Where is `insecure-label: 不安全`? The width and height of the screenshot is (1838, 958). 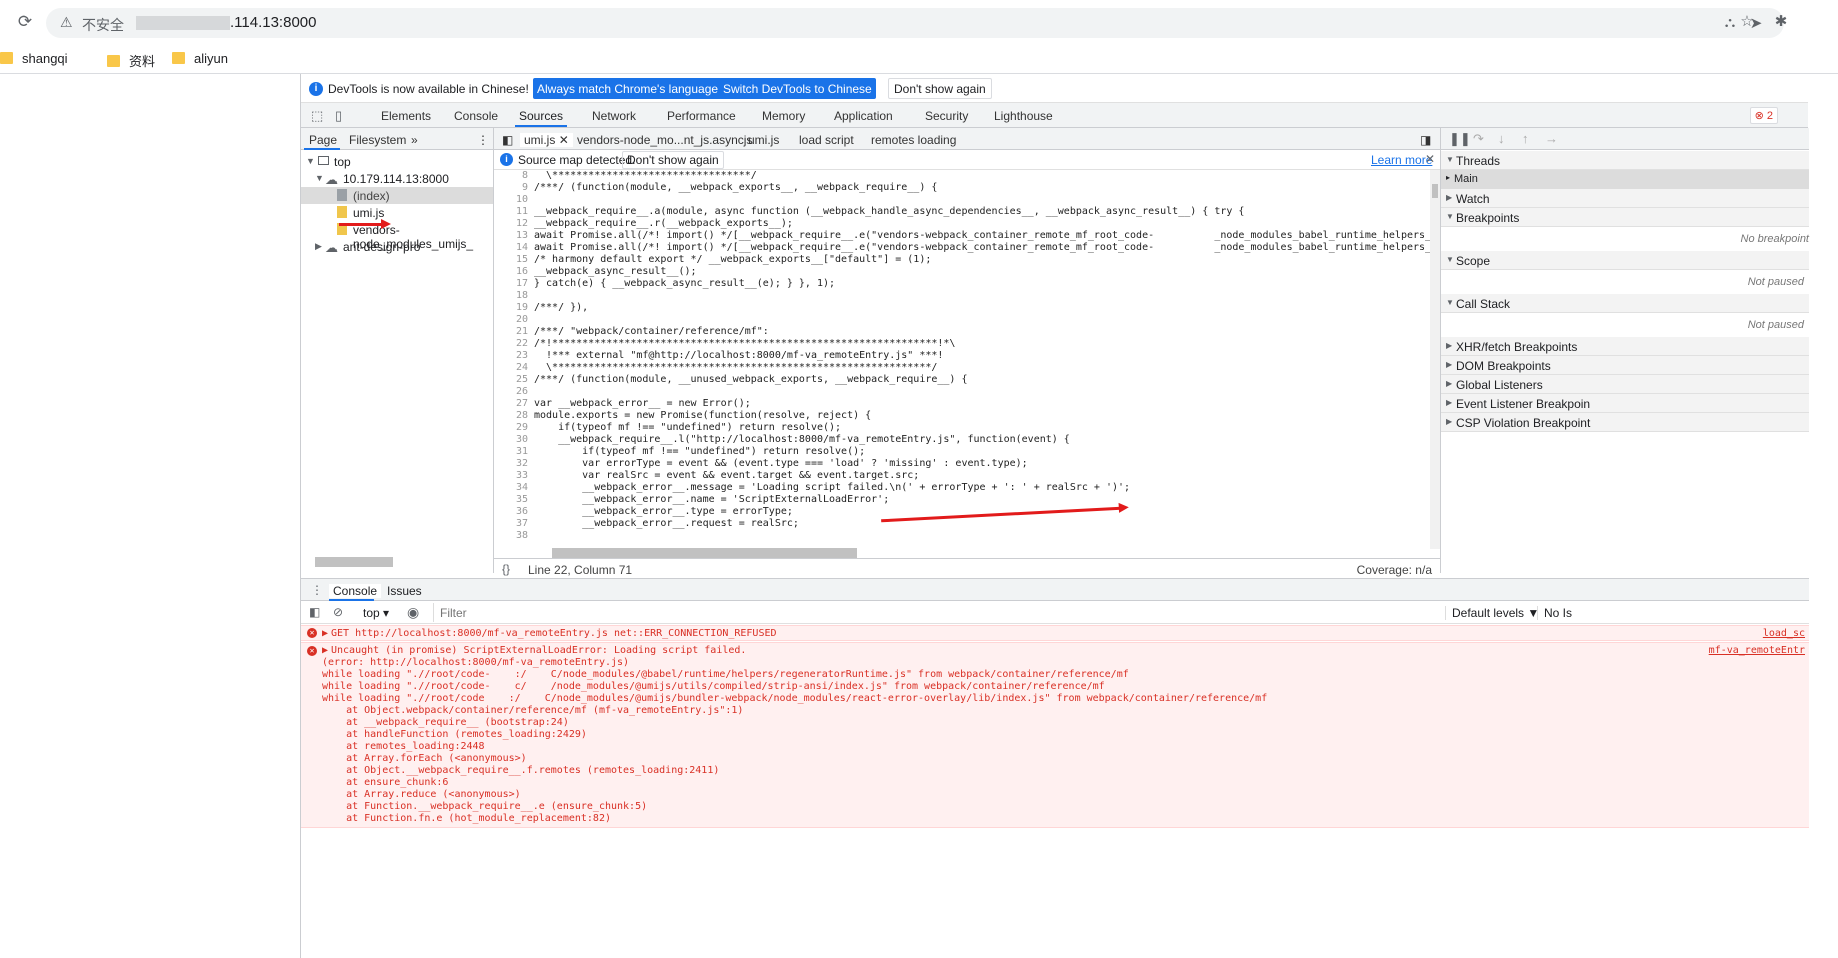 insecure-label: 不安全 is located at coordinates (103, 25).